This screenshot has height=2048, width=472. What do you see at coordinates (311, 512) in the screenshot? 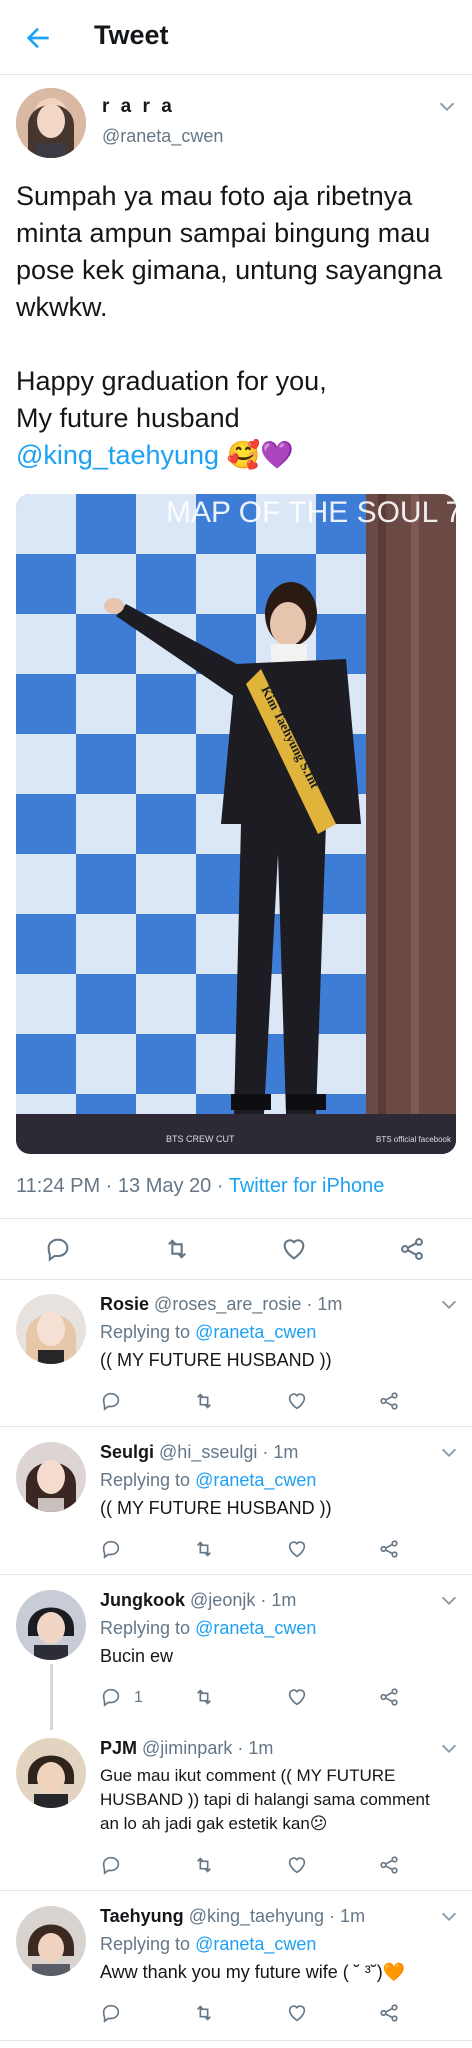
I see `photo-banner-text: MAP OF THE SOUL 7` at bounding box center [311, 512].